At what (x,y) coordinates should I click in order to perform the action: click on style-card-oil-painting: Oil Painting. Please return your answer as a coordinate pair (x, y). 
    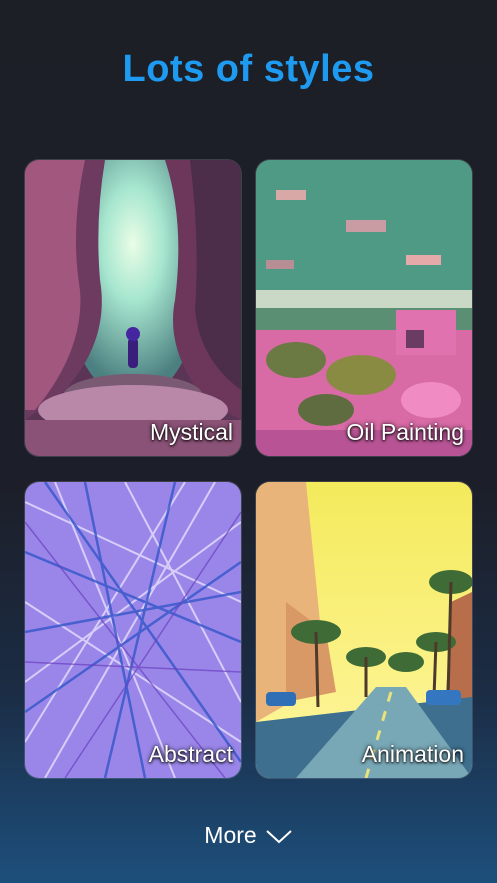
    Looking at the image, I should click on (364, 308).